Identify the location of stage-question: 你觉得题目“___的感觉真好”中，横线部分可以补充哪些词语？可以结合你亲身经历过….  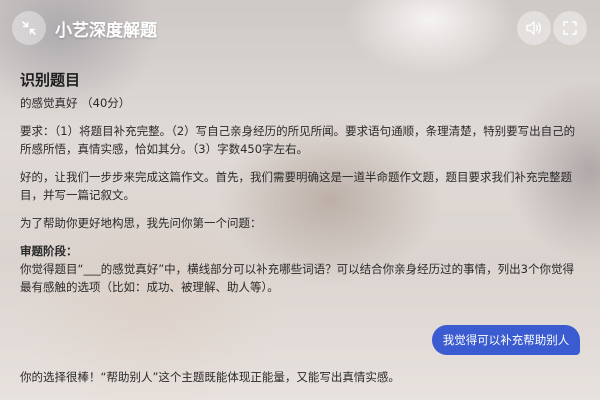
(297, 278).